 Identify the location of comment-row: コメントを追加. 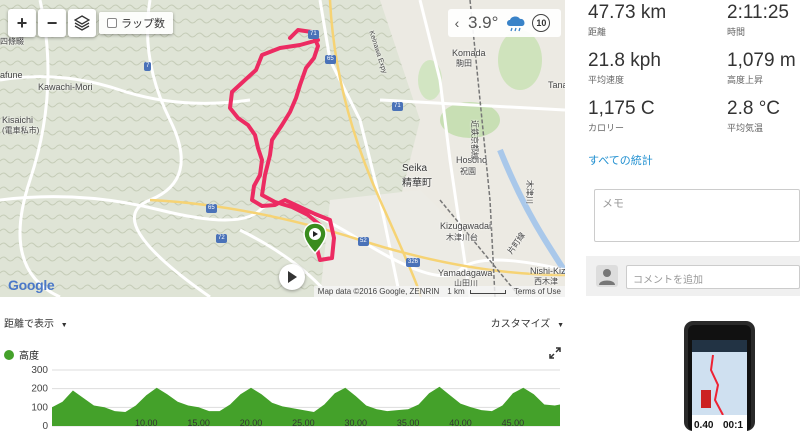
(693, 276).